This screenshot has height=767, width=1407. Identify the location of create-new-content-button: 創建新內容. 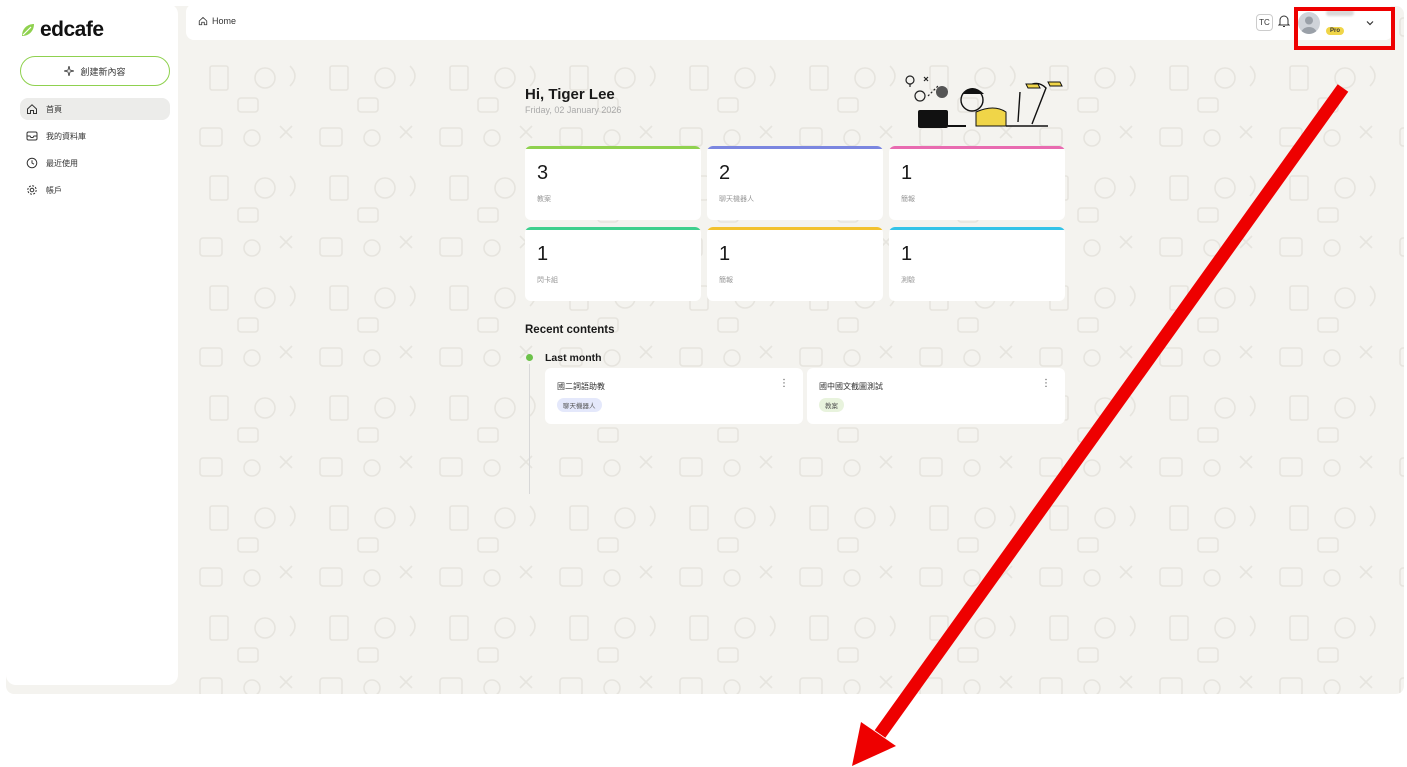
(95, 71).